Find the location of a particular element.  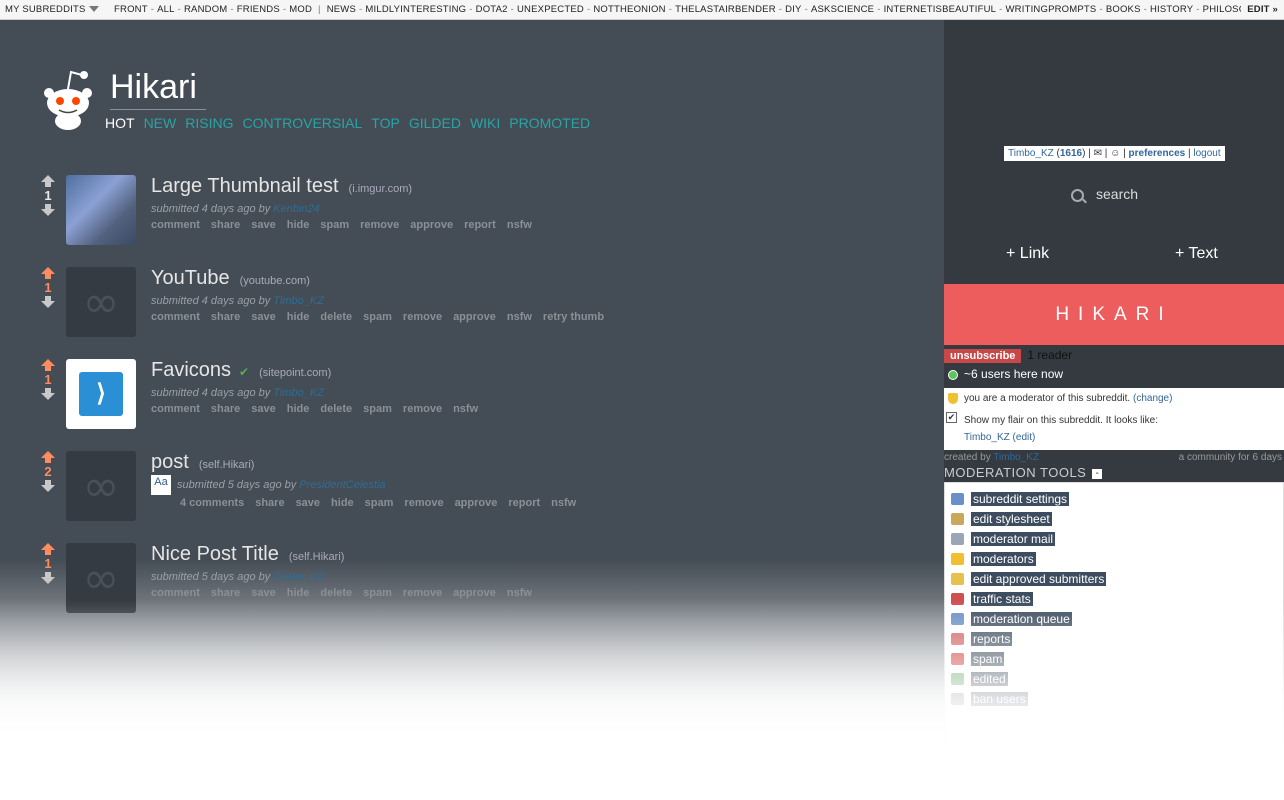

retry-thumb-button: retry thumb is located at coordinates (573, 317).